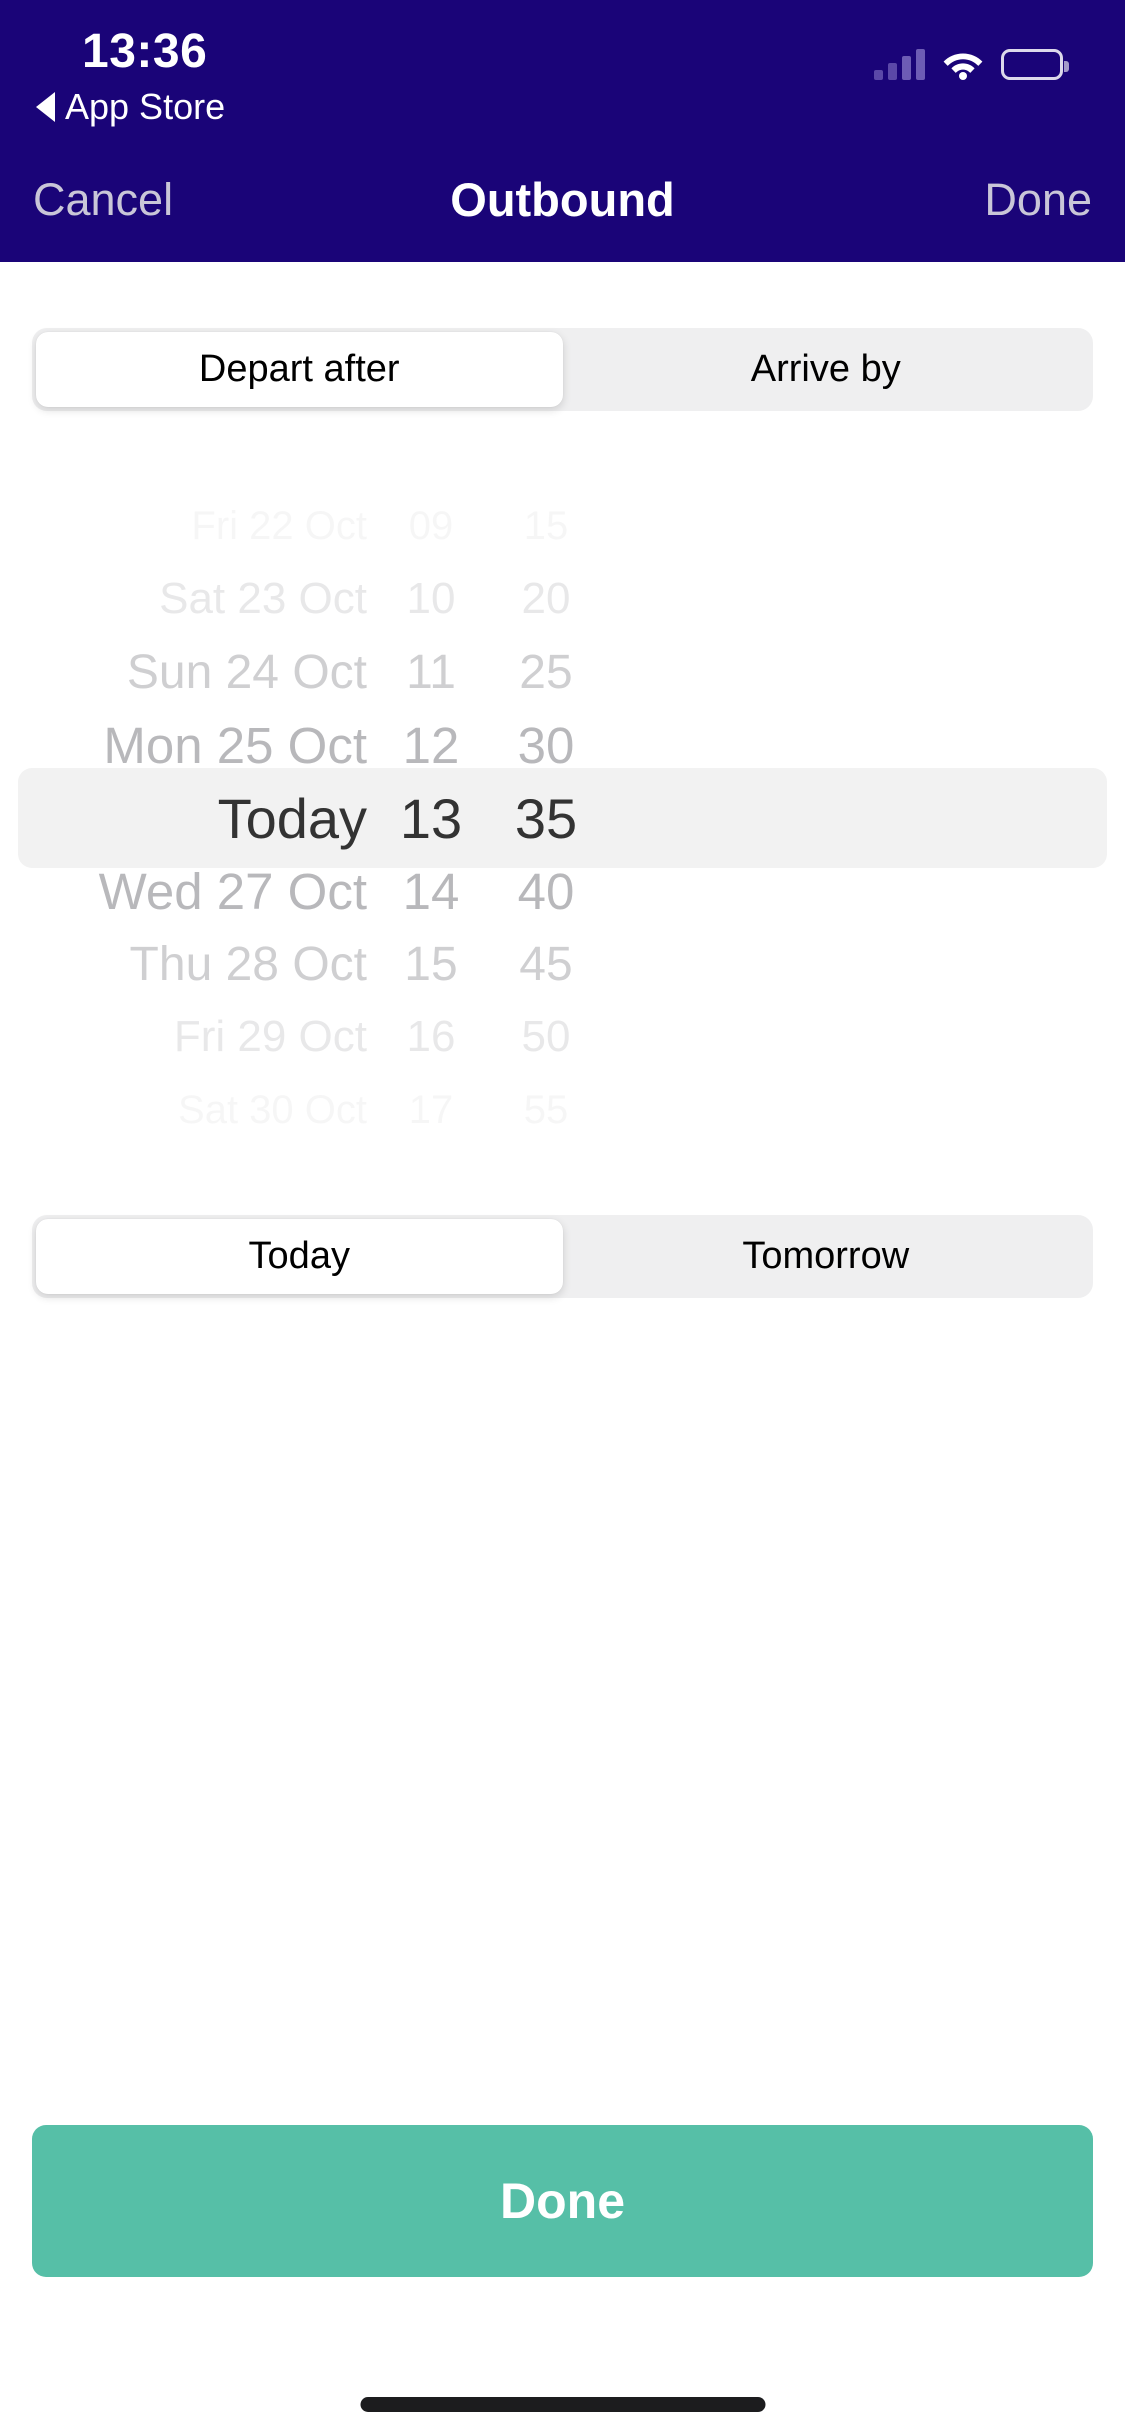  I want to click on picker-row-selected: Today 13 35, so click(562, 818).